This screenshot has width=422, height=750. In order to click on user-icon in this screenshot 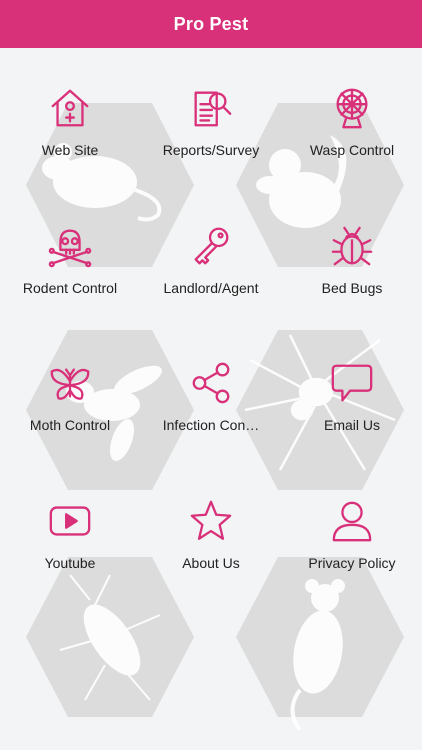, I will do `click(352, 521)`.